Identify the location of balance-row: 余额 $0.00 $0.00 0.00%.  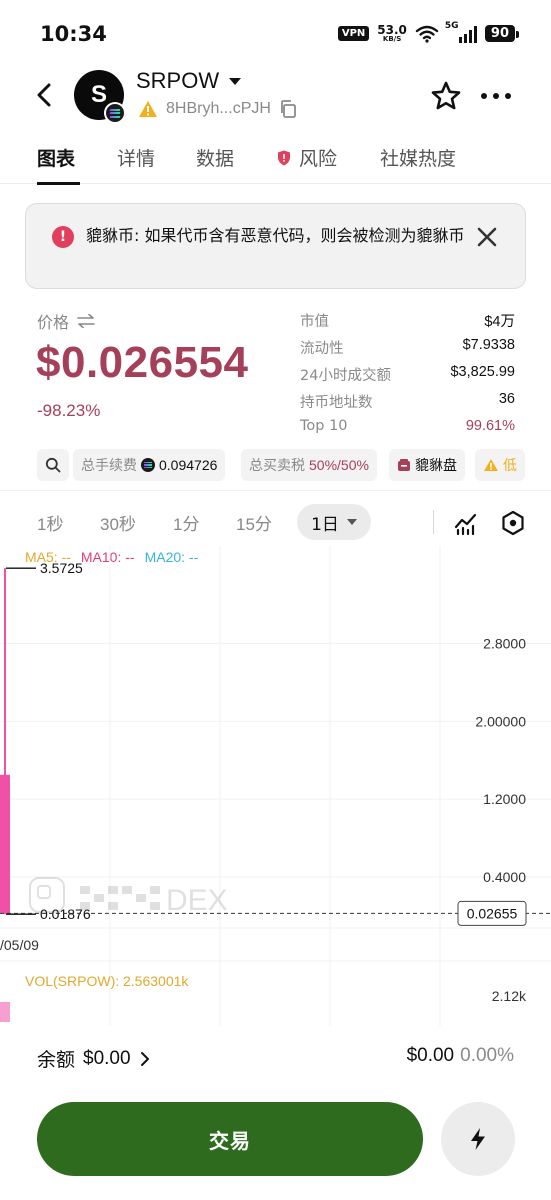
(275, 1058).